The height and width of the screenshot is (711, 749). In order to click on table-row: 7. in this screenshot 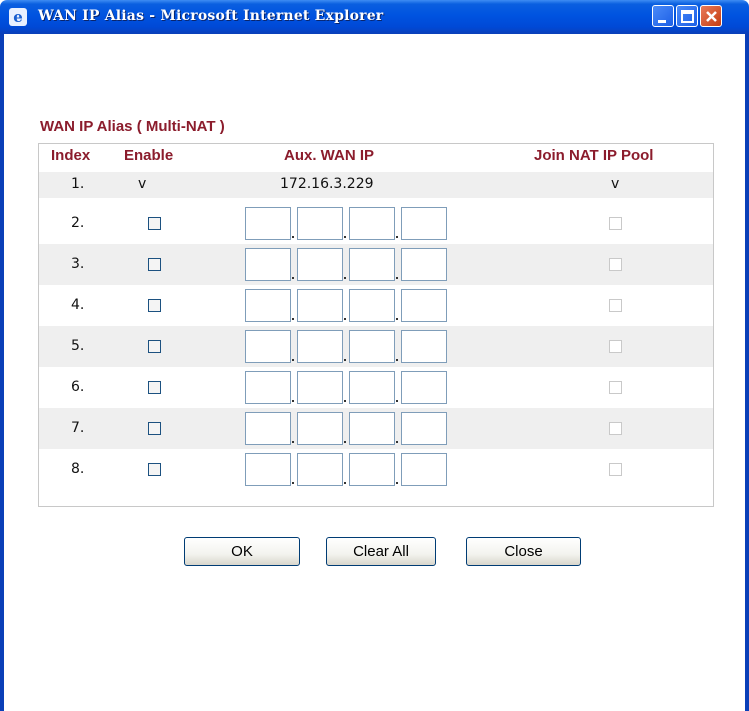, I will do `click(376, 428)`.